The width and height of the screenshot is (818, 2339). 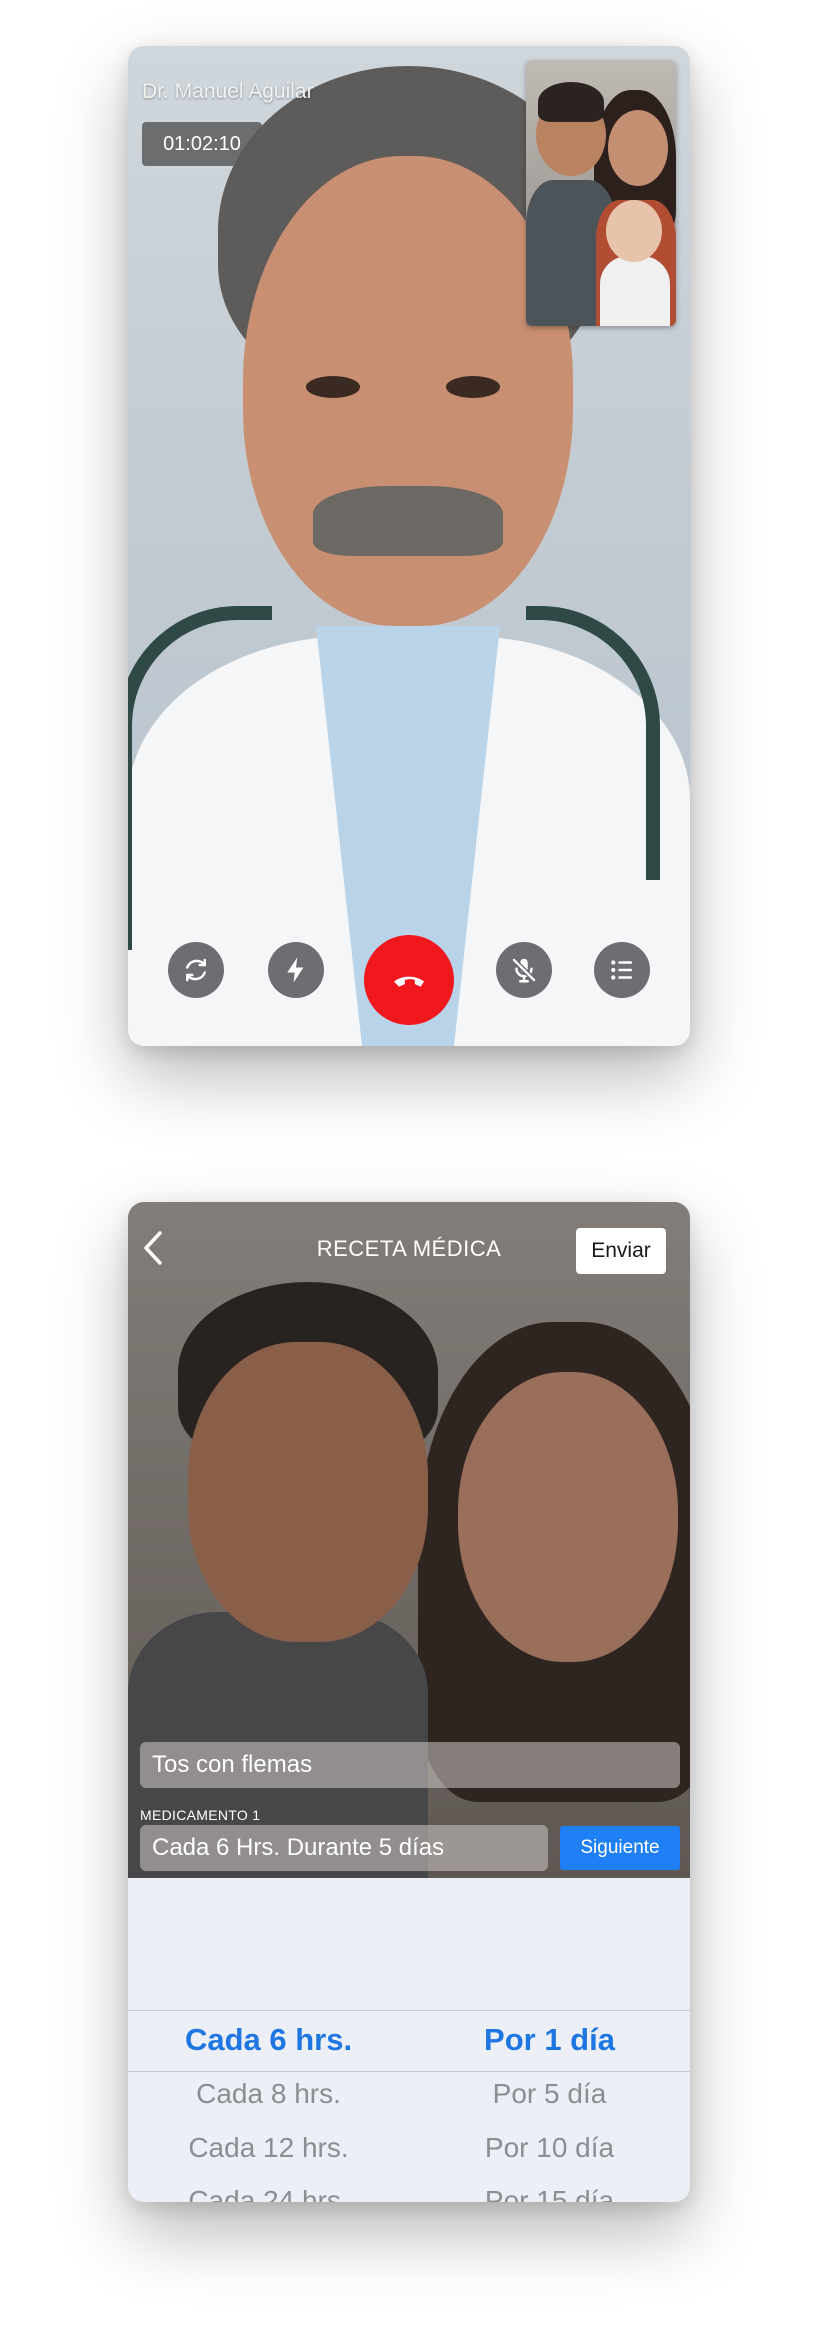 What do you see at coordinates (638, 148) in the screenshot?
I see `pip-woman-face` at bounding box center [638, 148].